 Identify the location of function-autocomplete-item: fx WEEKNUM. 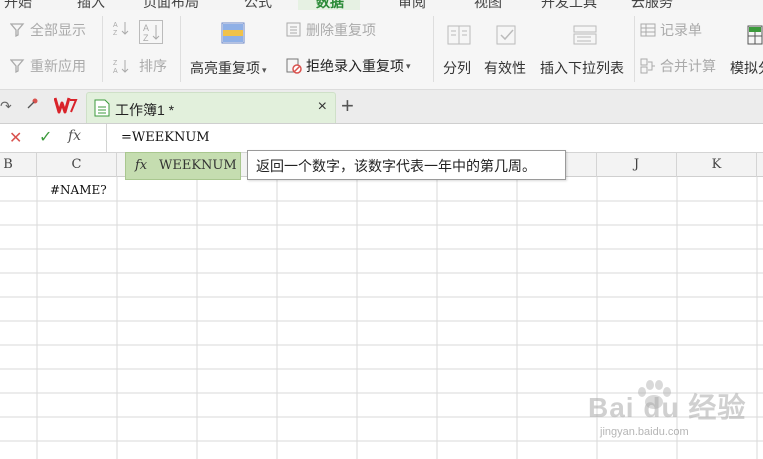
(183, 166).